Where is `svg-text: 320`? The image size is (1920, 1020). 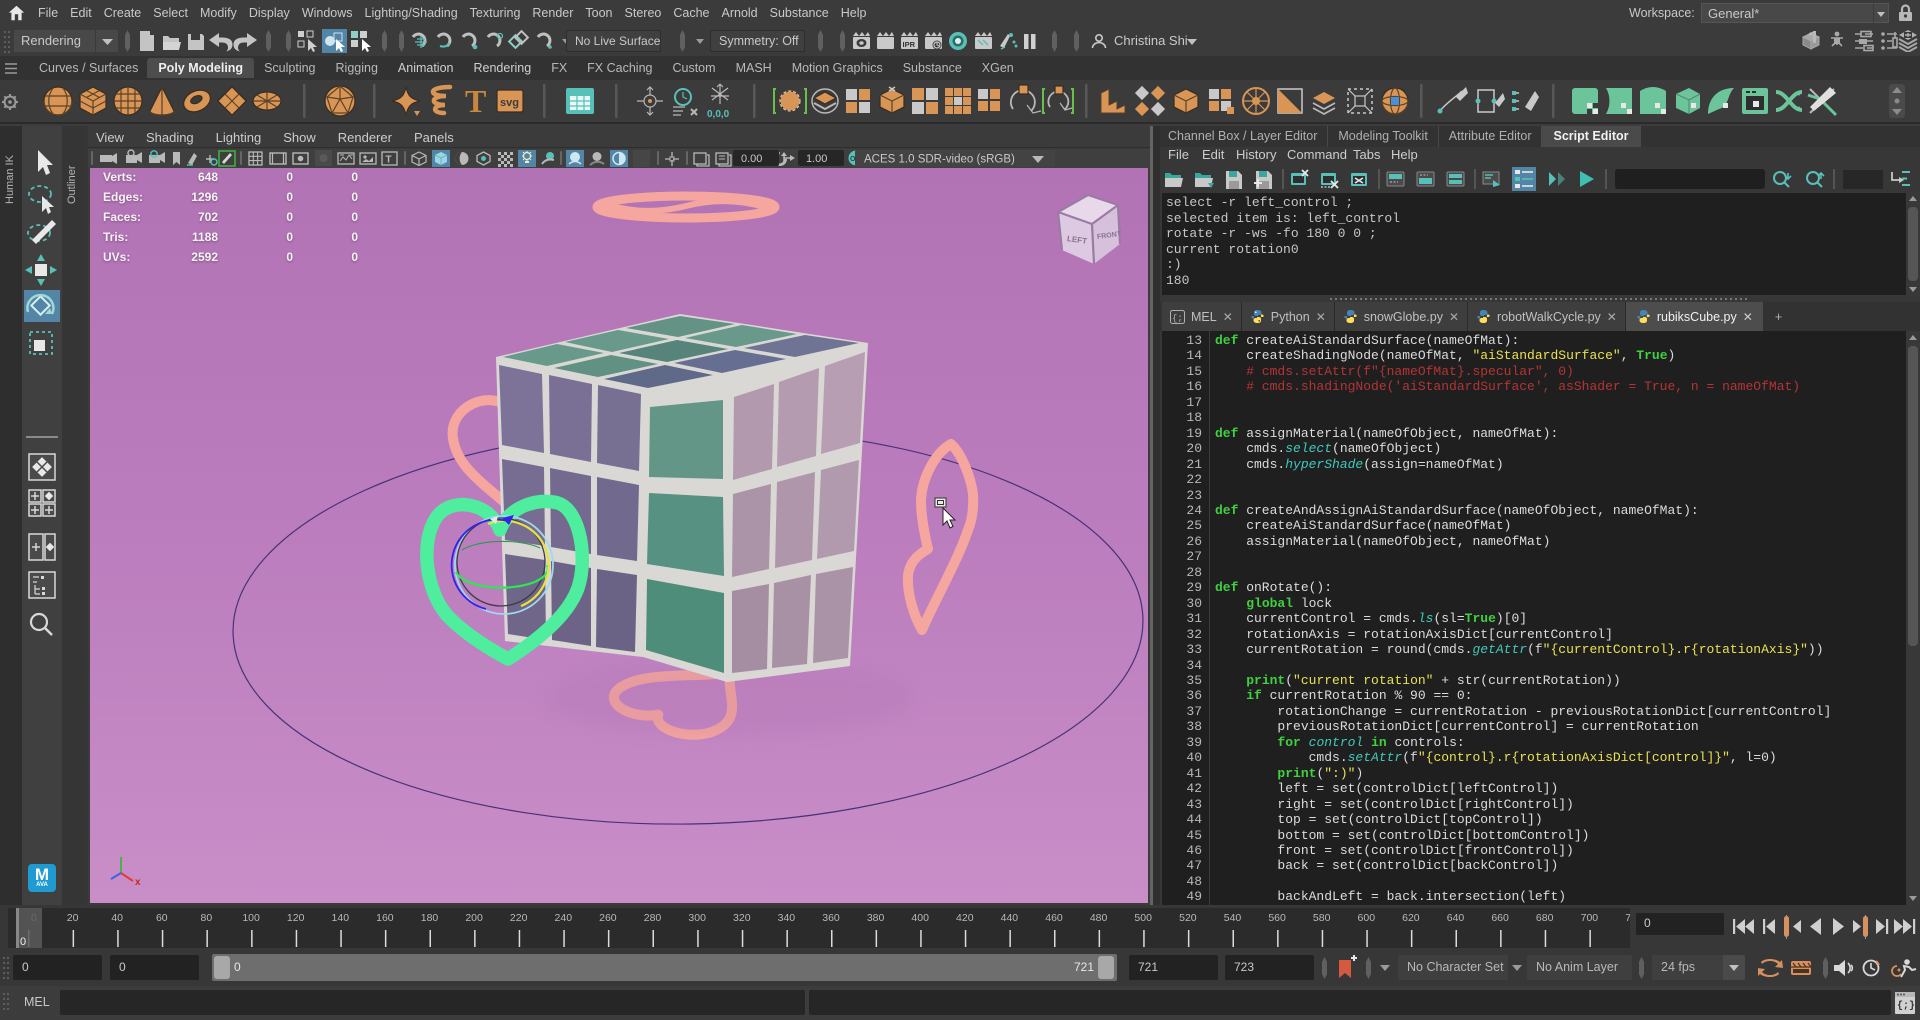 svg-text: 320 is located at coordinates (742, 918).